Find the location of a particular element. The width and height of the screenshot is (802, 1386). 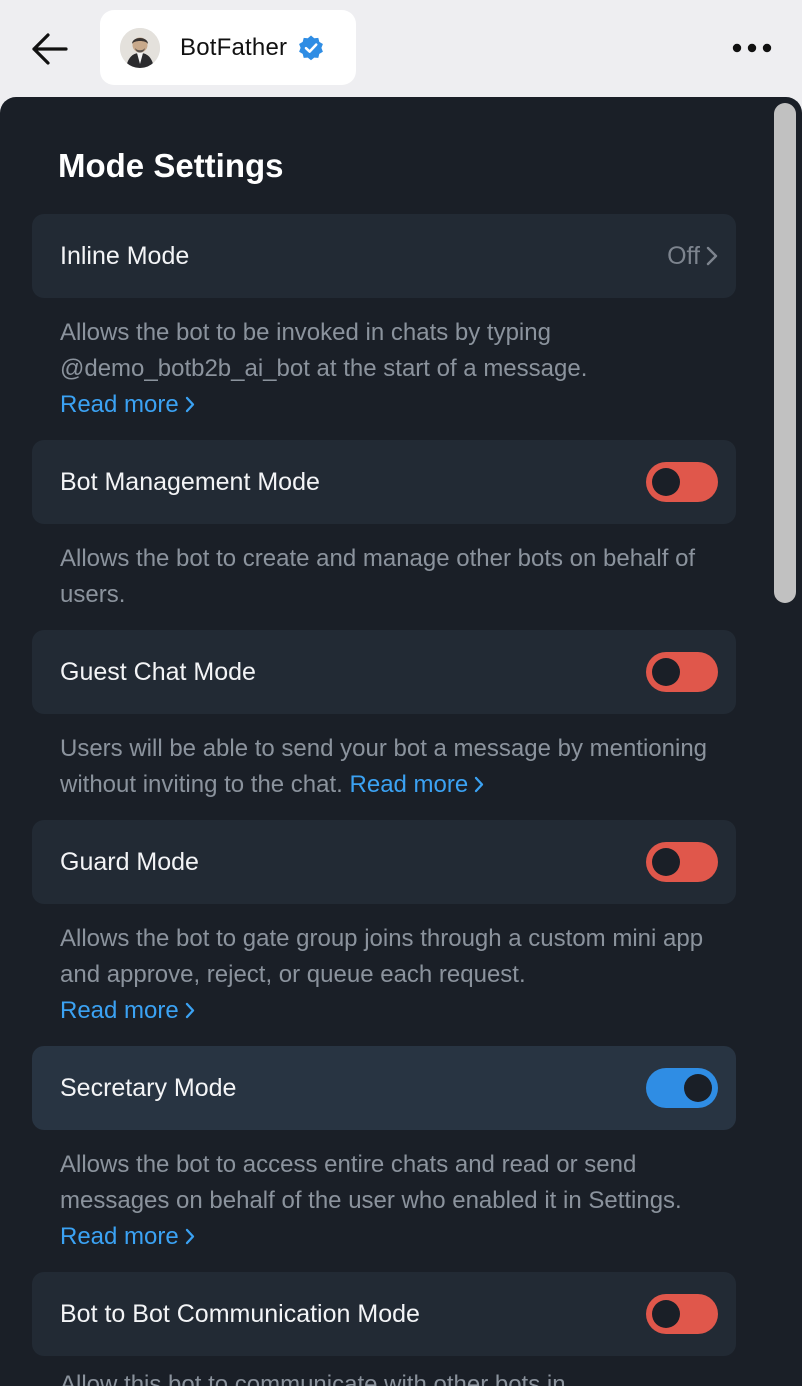

scrollbar-thumb is located at coordinates (785, 353).